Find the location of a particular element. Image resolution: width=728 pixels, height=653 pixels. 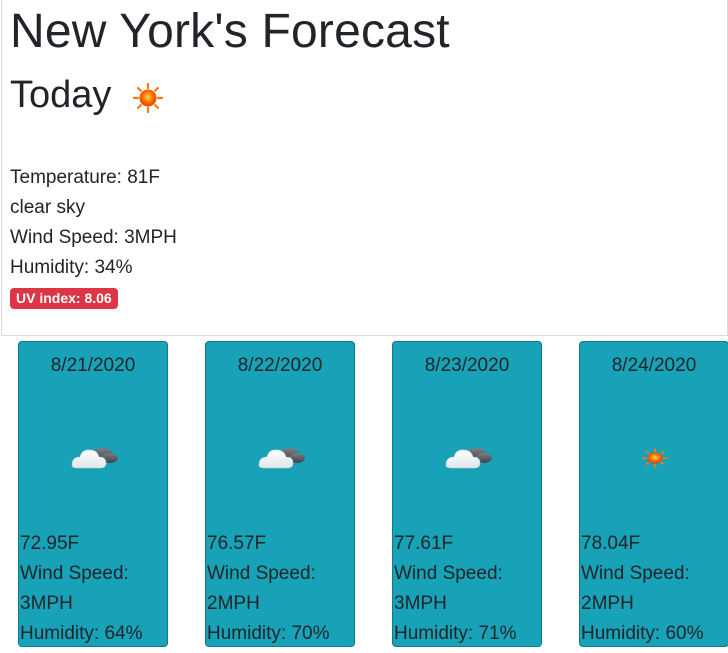

today-description: clear sky is located at coordinates (47, 207).